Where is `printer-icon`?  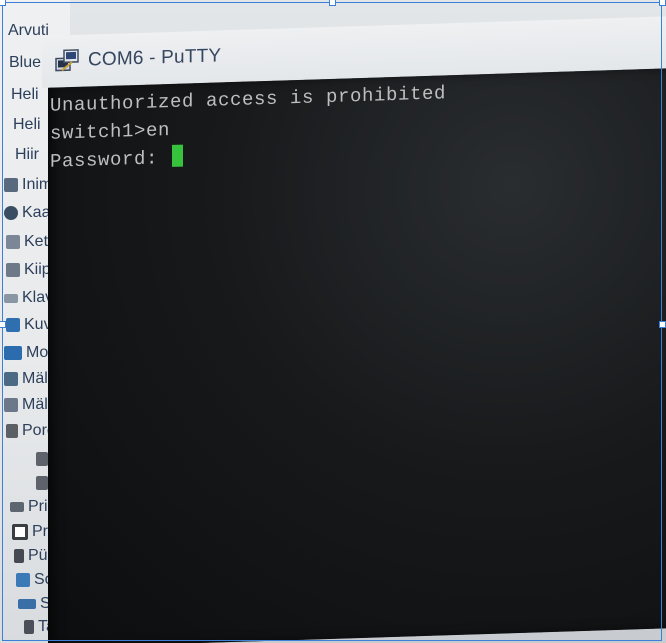
printer-icon is located at coordinates (17, 507).